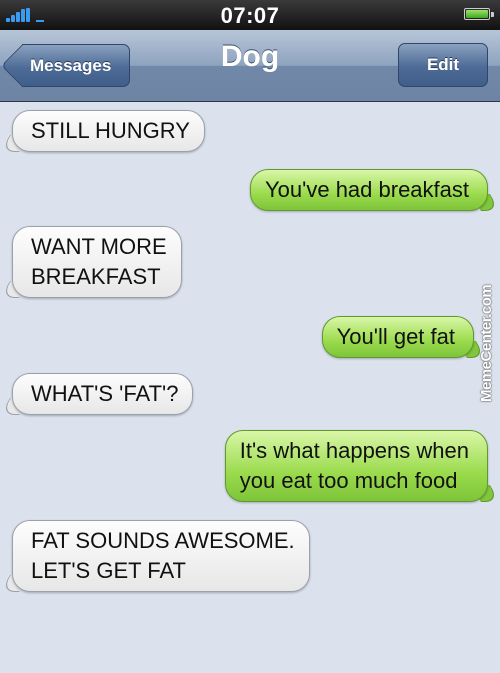 The width and height of the screenshot is (500, 673). Describe the element at coordinates (479, 14) in the screenshot. I see `battery-icon` at that location.